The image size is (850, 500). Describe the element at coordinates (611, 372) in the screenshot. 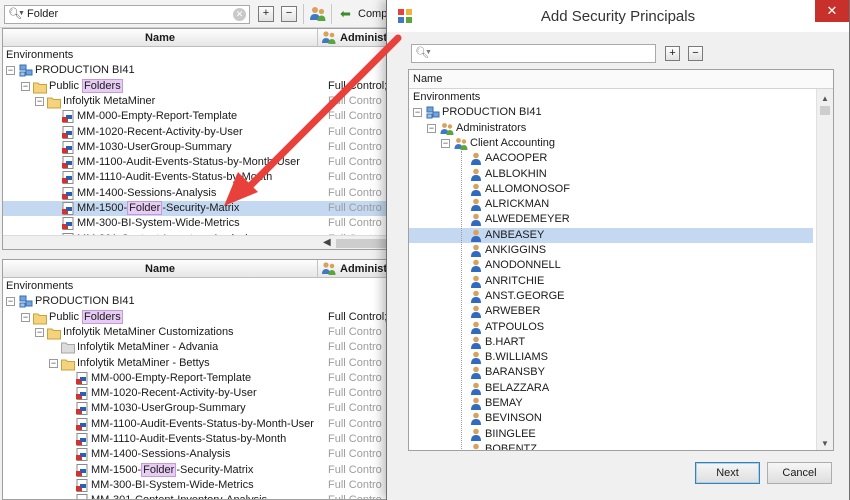

I see `user-item: BARANSBY` at that location.